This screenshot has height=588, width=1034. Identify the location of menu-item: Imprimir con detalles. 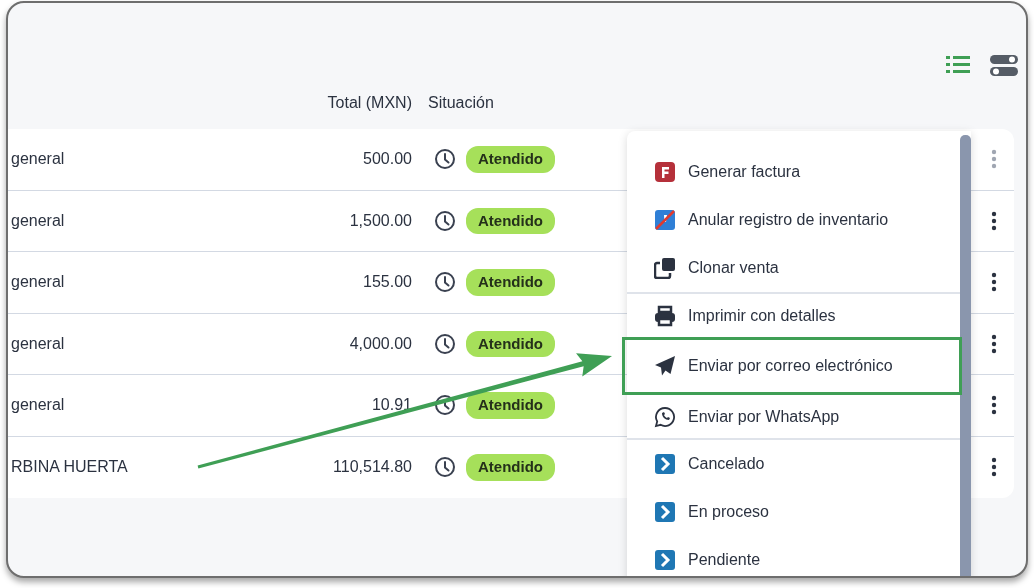
(793, 315).